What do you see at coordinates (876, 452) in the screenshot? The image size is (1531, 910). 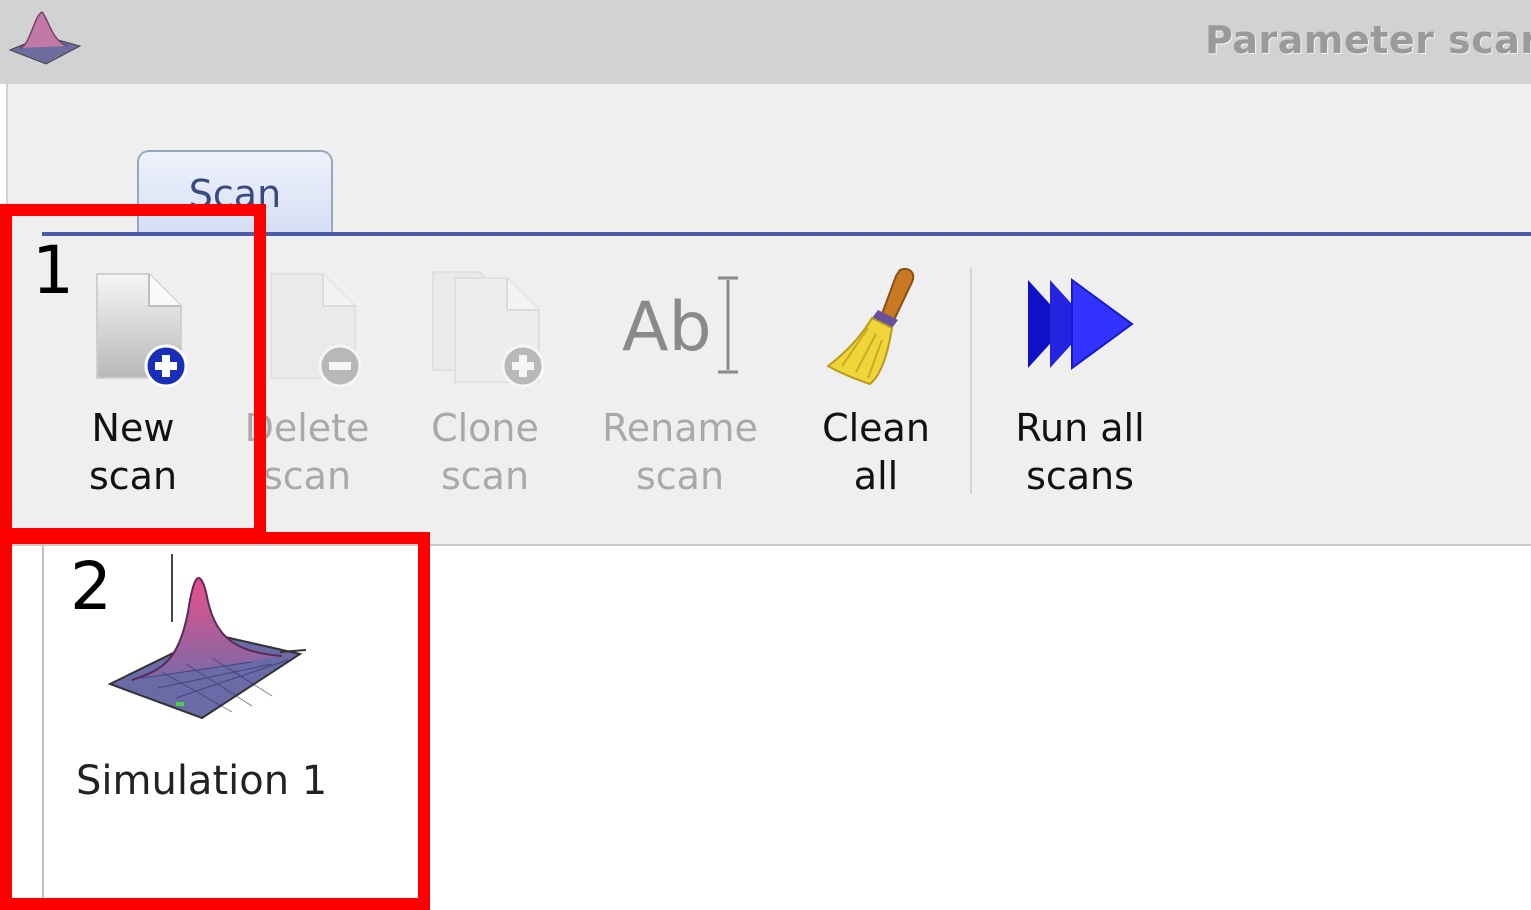 I see `clean-all-label: Clean all` at bounding box center [876, 452].